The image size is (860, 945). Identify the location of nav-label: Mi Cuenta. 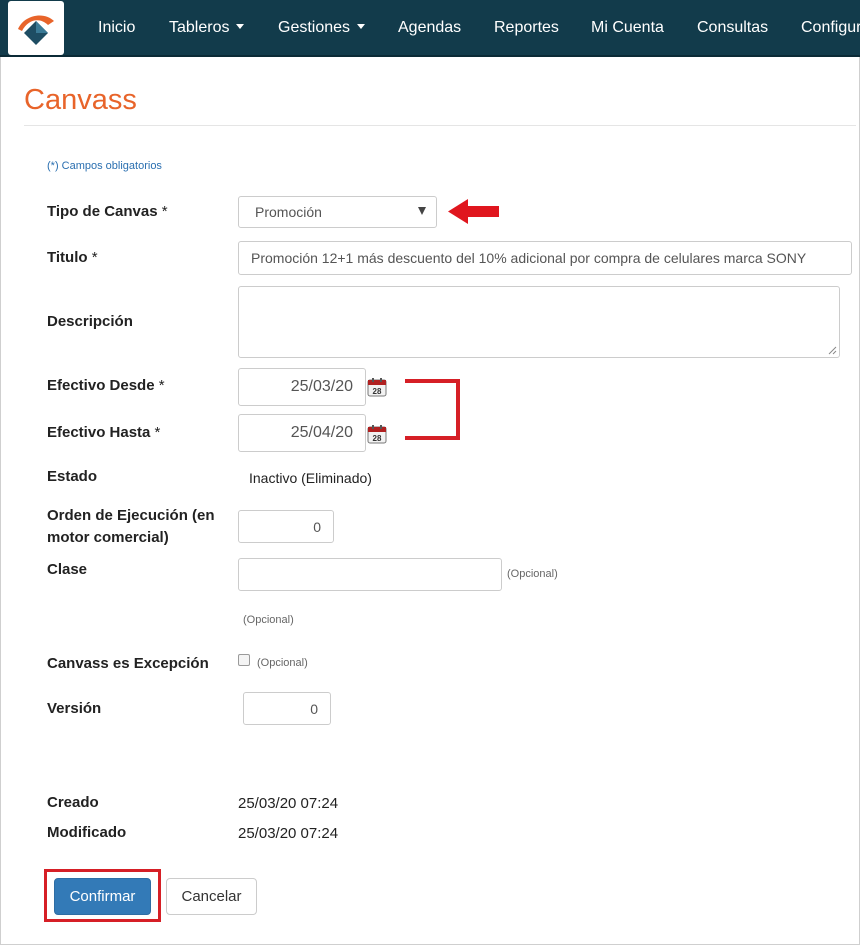
(627, 27).